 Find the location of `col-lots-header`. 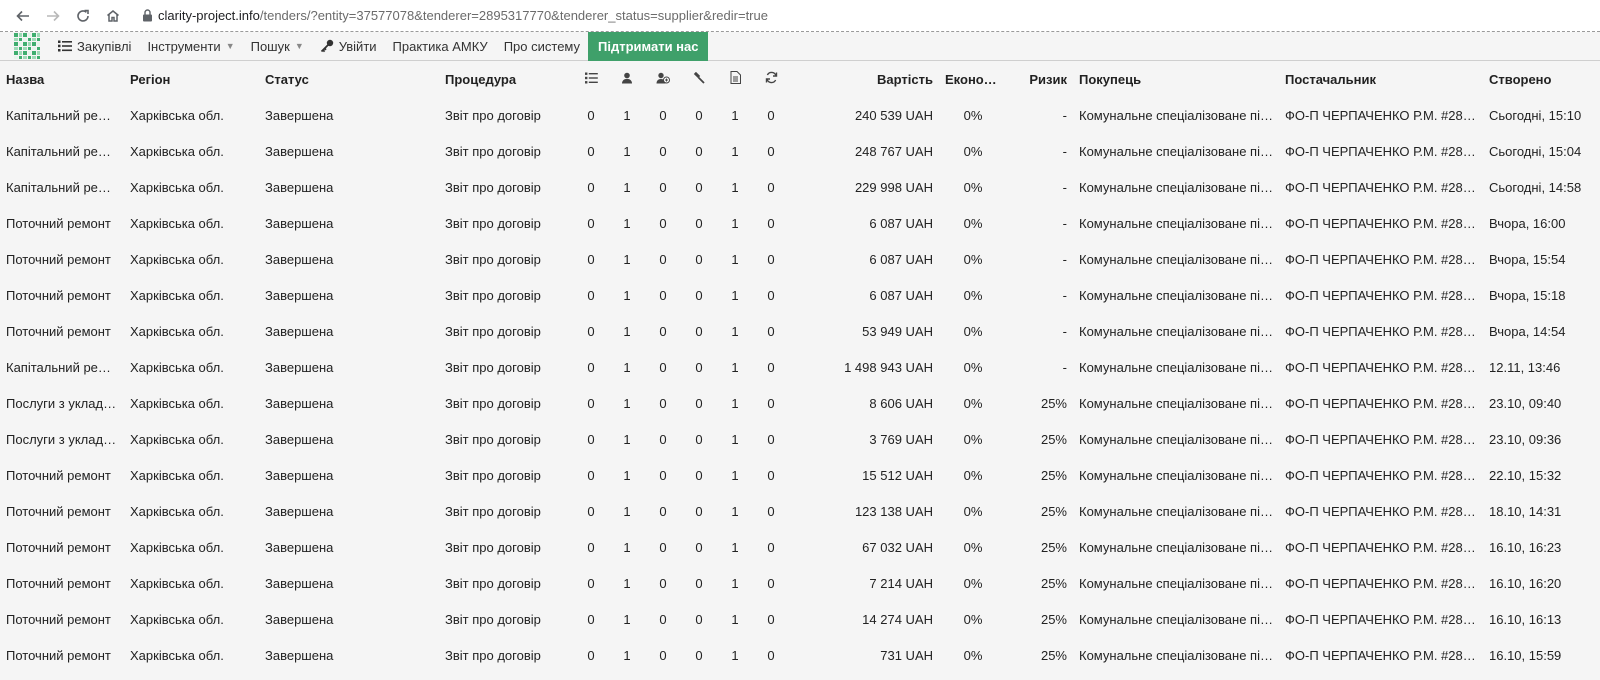

col-lots-header is located at coordinates (591, 79).